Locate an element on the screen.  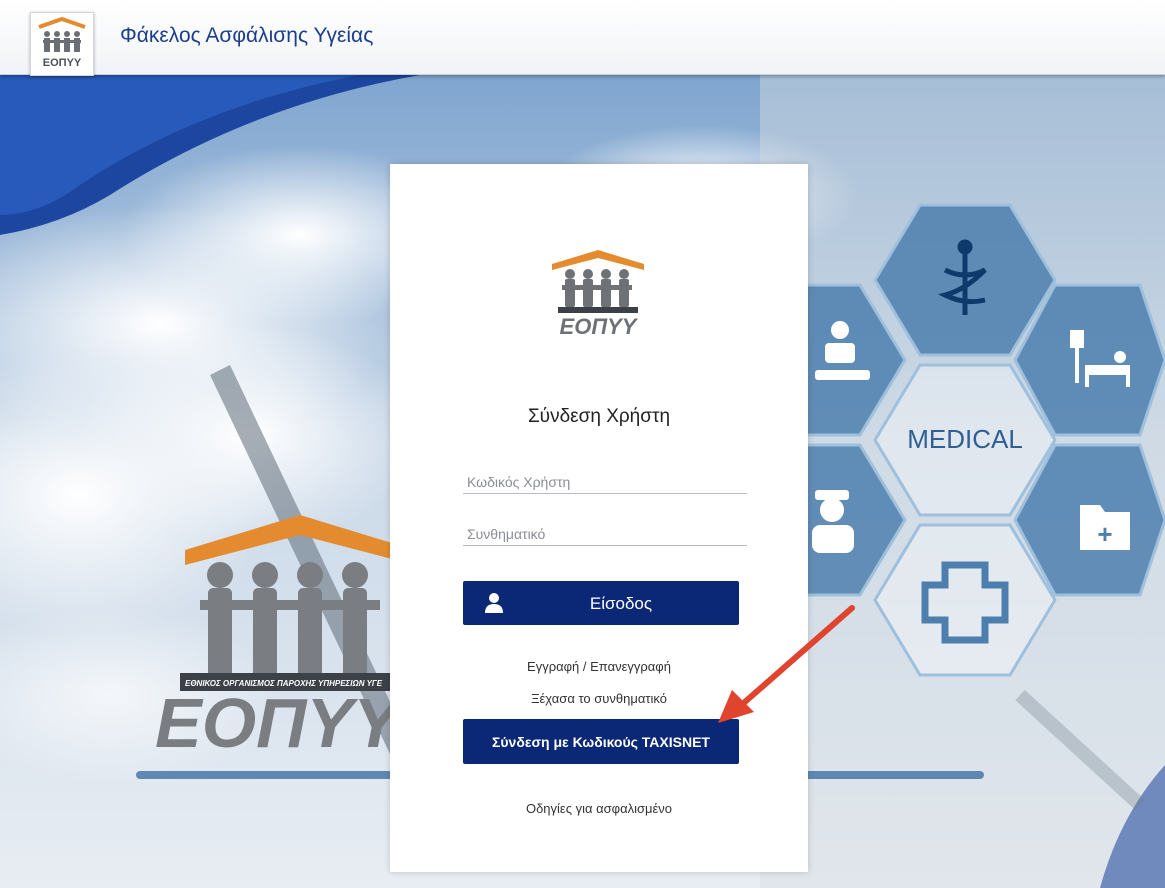
eopyy-card-logo: ΕΟΠΥΥ is located at coordinates (598, 294).